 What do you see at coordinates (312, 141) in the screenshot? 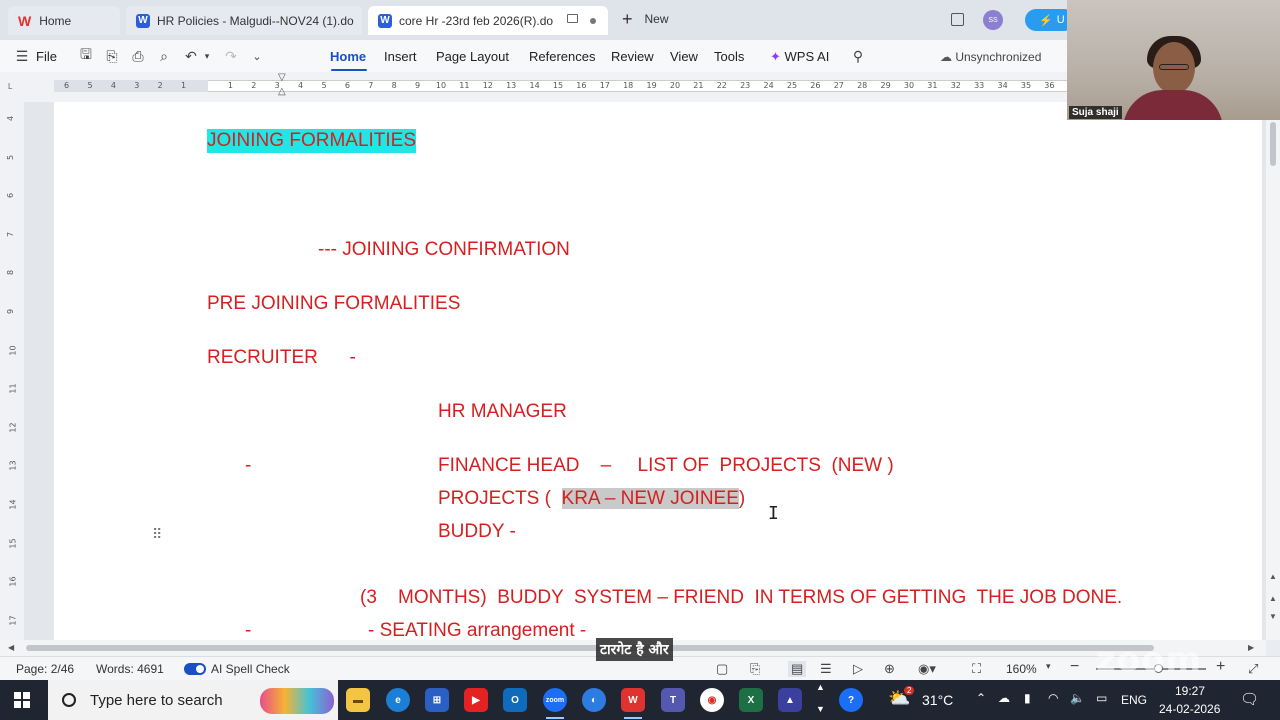
I see `doc-heading: JOINING FORMALITIES` at bounding box center [312, 141].